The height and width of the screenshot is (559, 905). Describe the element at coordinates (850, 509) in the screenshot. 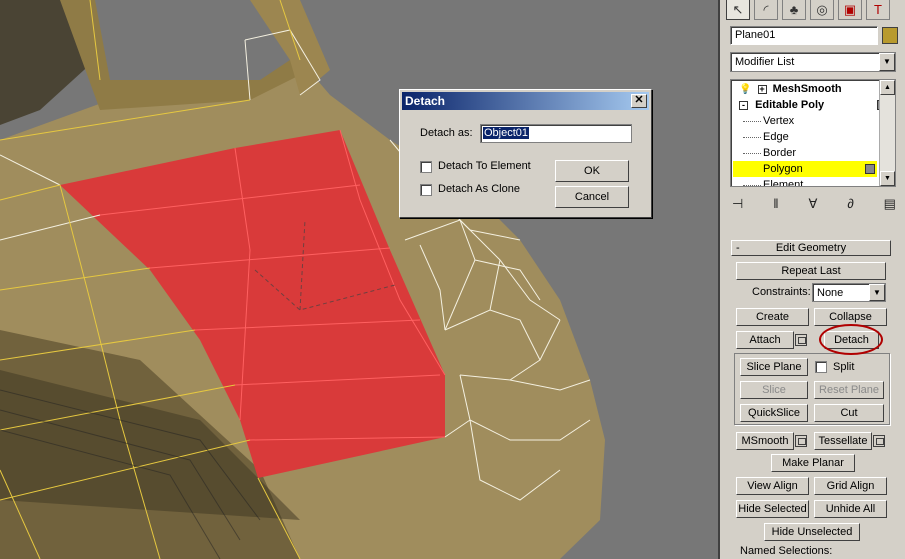

I see `unhide-all-button: Unhide All` at that location.